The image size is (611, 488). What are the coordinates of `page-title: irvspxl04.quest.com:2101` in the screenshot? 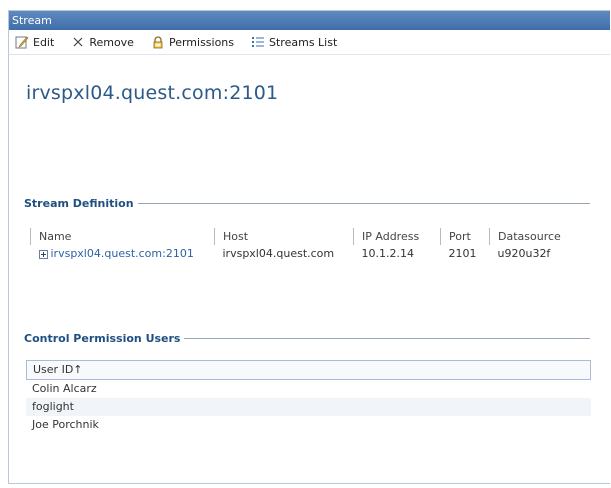 It's located at (152, 93).